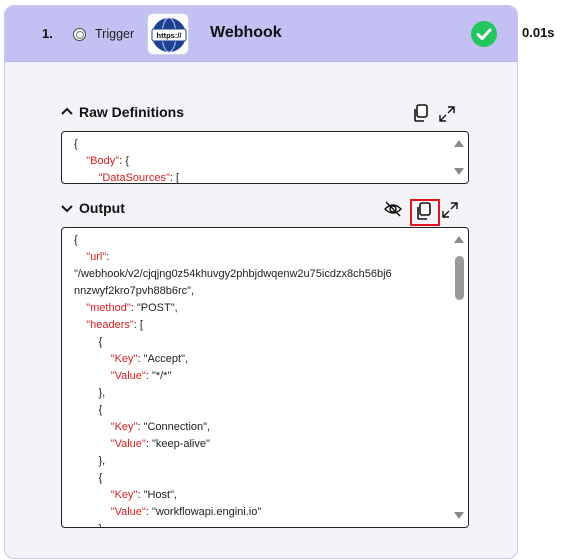 The width and height of the screenshot is (564, 560). I want to click on json-key: "DataSources", so click(134, 178).